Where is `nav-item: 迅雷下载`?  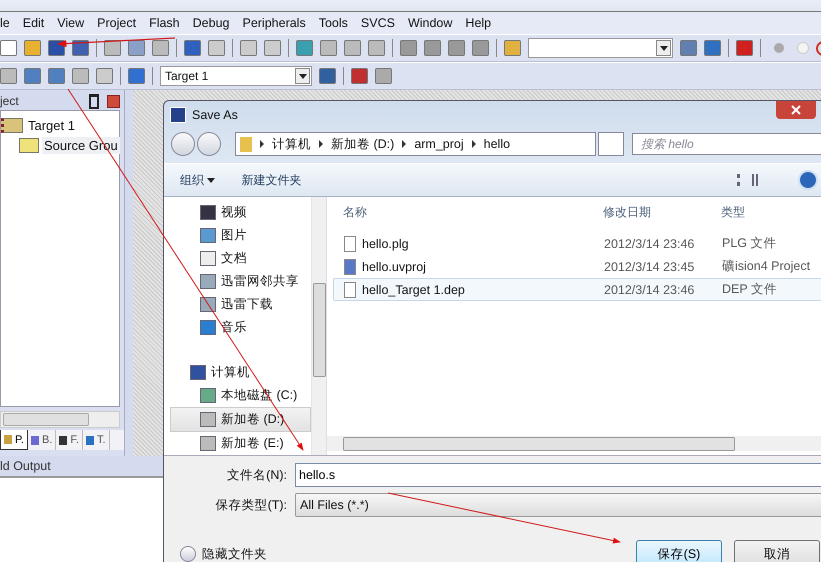 nav-item: 迅雷下载 is located at coordinates (237, 304).